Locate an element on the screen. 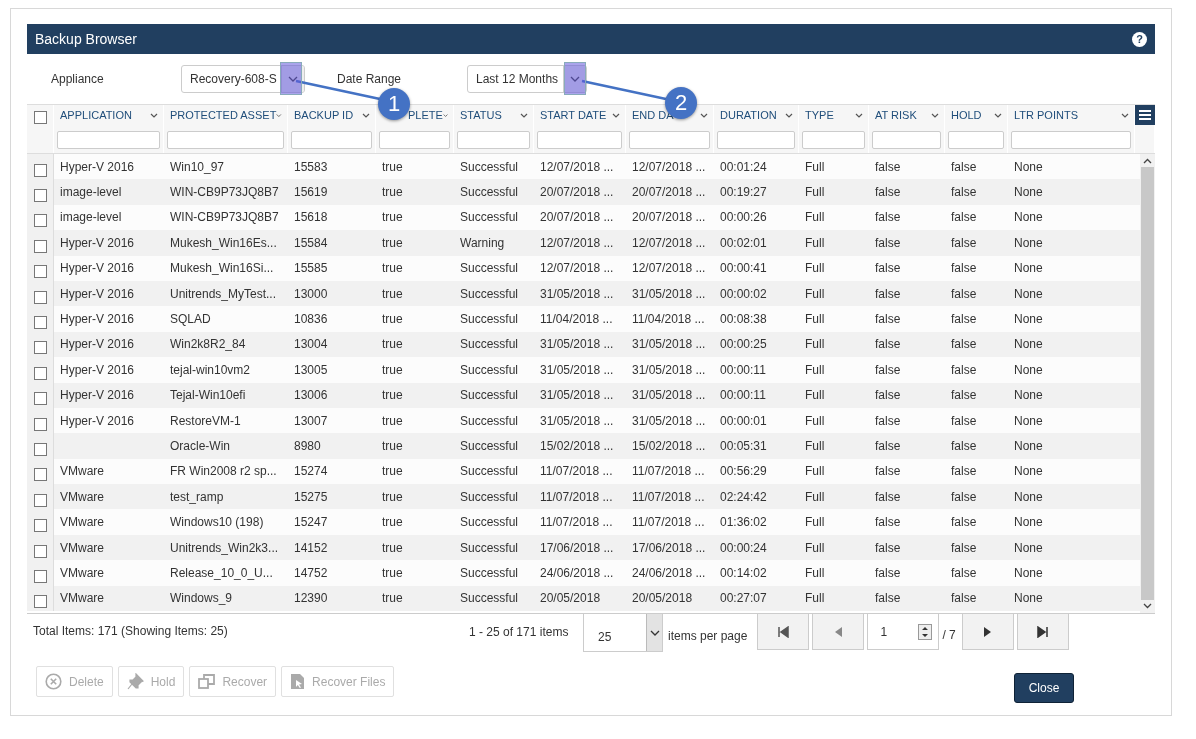 Image resolution: width=1196 pixels, height=739 pixels. table-cell: false is located at coordinates (964, 522).